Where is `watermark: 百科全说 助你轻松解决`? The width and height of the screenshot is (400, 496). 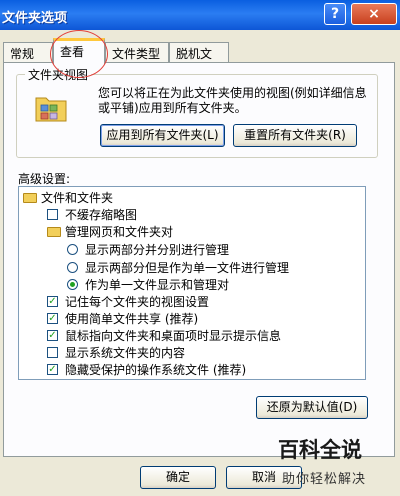 watermark: 百科全说 助你轻松解决 is located at coordinates (331, 461).